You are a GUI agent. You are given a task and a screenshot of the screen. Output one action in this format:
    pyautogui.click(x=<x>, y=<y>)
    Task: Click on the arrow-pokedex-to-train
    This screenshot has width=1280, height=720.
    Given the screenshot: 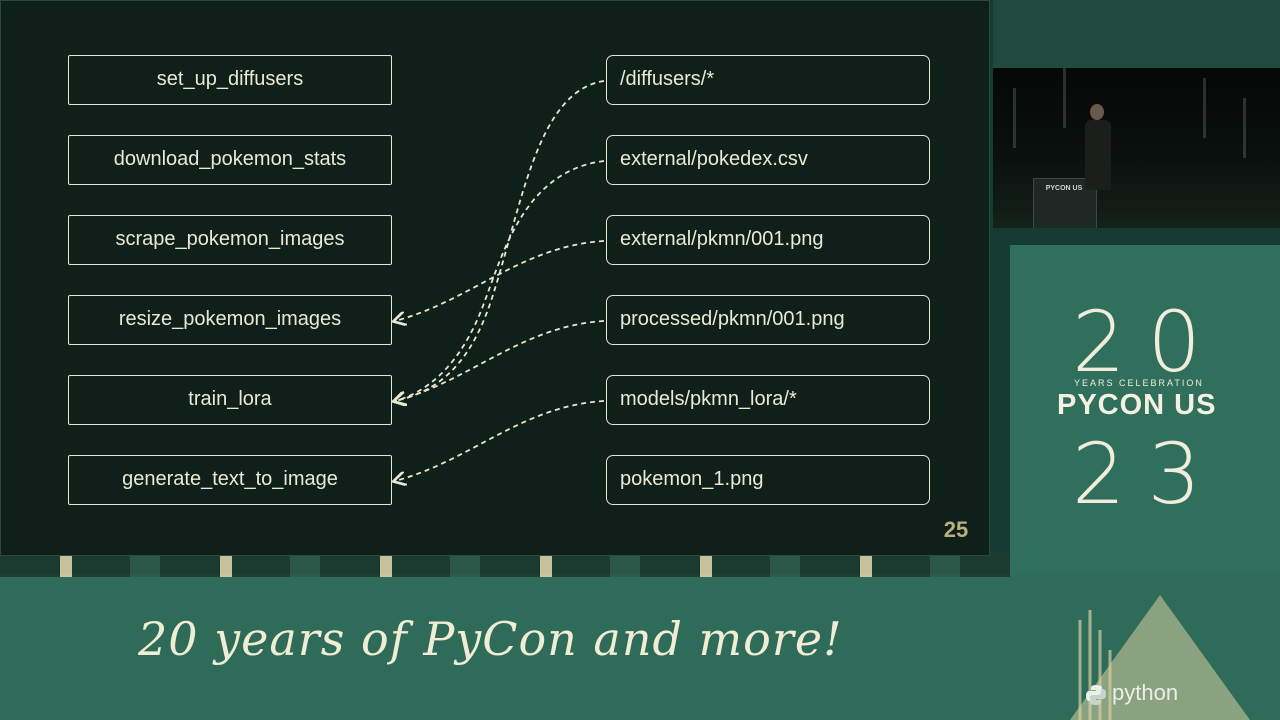 What is the action you would take?
    pyautogui.click(x=500, y=280)
    